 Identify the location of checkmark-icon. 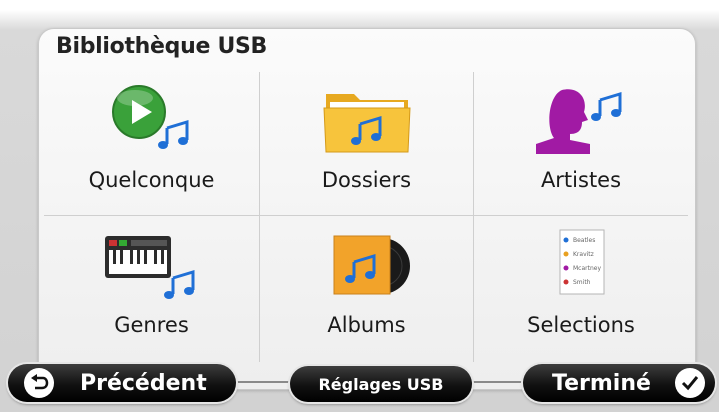
(690, 383).